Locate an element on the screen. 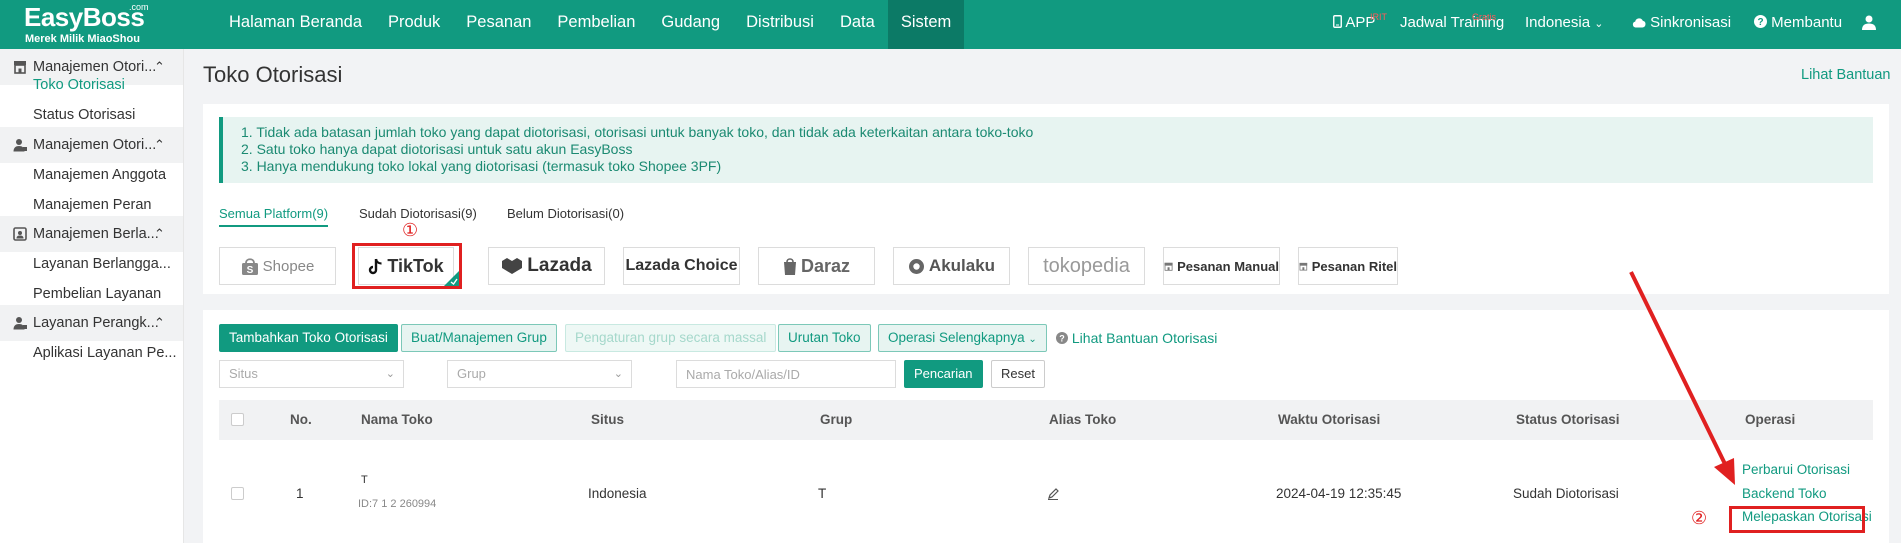 This screenshot has height=543, width=1901. annotation-arrow is located at coordinates (1682, 378).